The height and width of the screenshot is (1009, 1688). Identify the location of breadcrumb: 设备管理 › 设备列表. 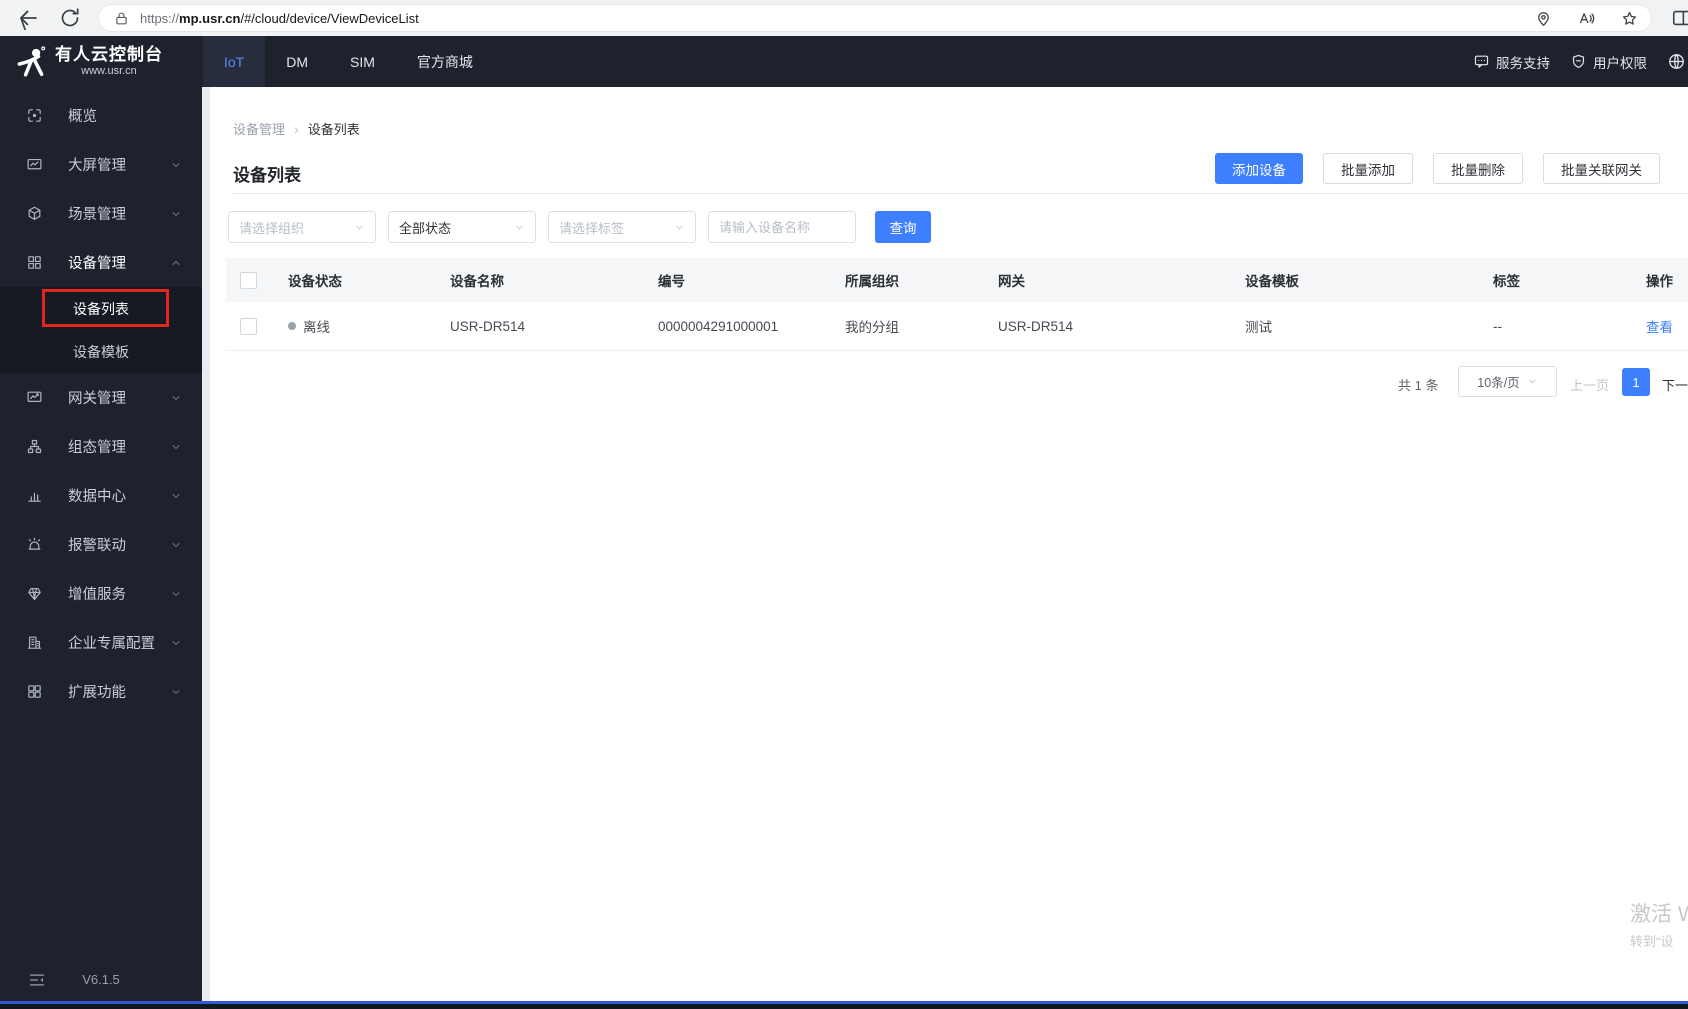
(296, 128).